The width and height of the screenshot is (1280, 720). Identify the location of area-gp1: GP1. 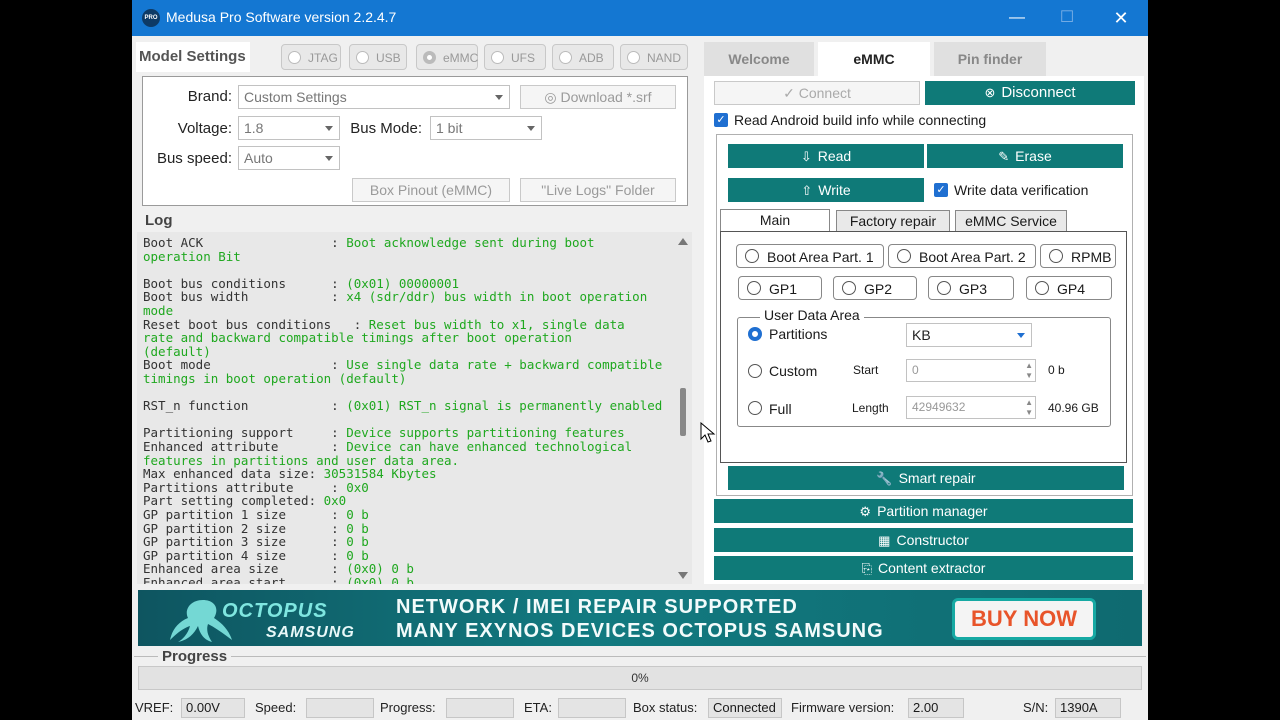
(780, 288).